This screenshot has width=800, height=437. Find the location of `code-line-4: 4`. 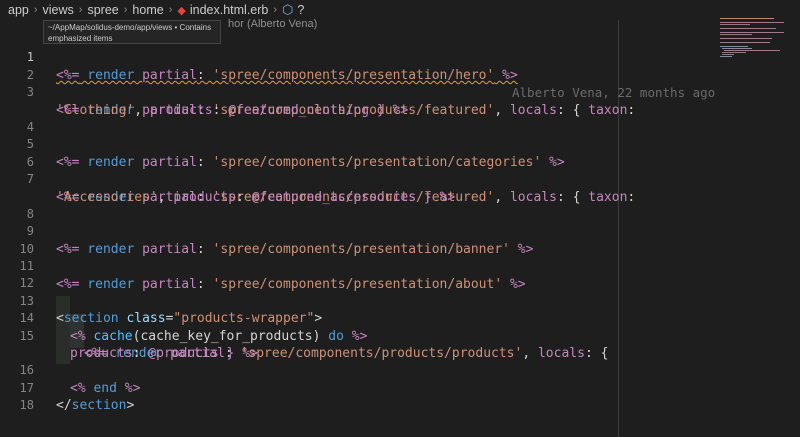

code-line-4: 4 is located at coordinates (358, 118).